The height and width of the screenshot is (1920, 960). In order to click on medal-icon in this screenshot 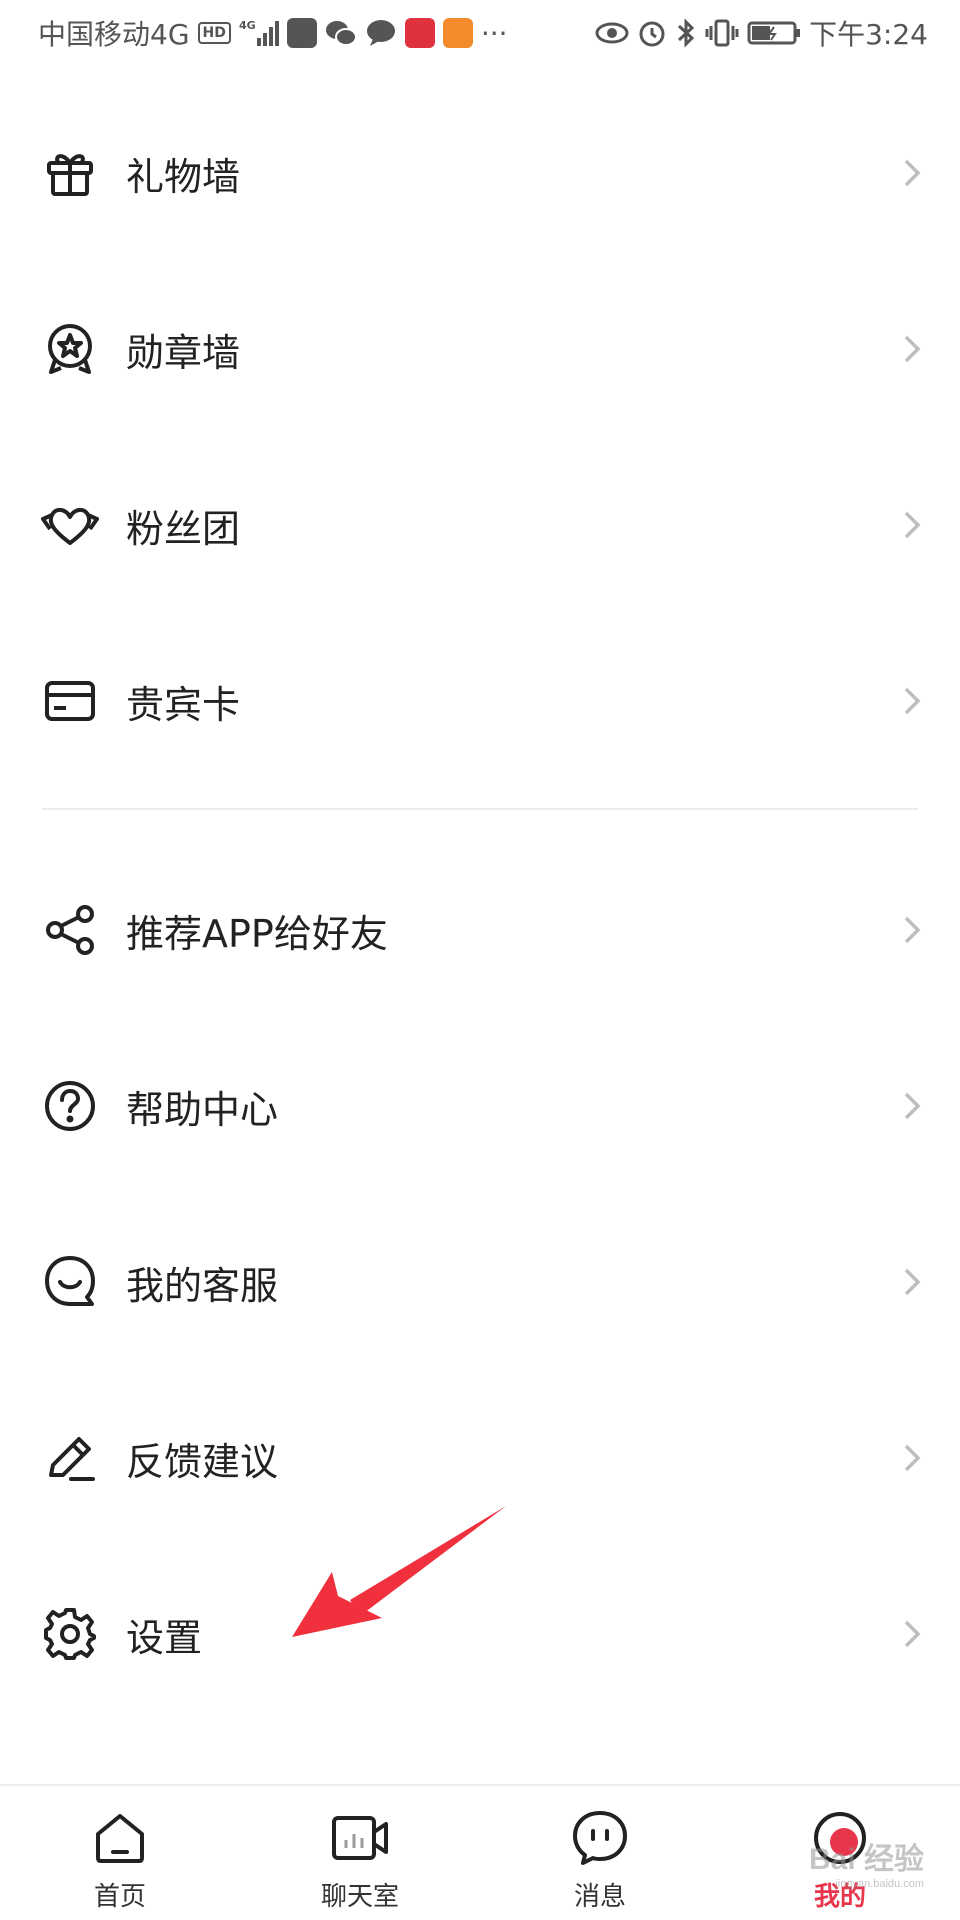, I will do `click(70, 349)`.